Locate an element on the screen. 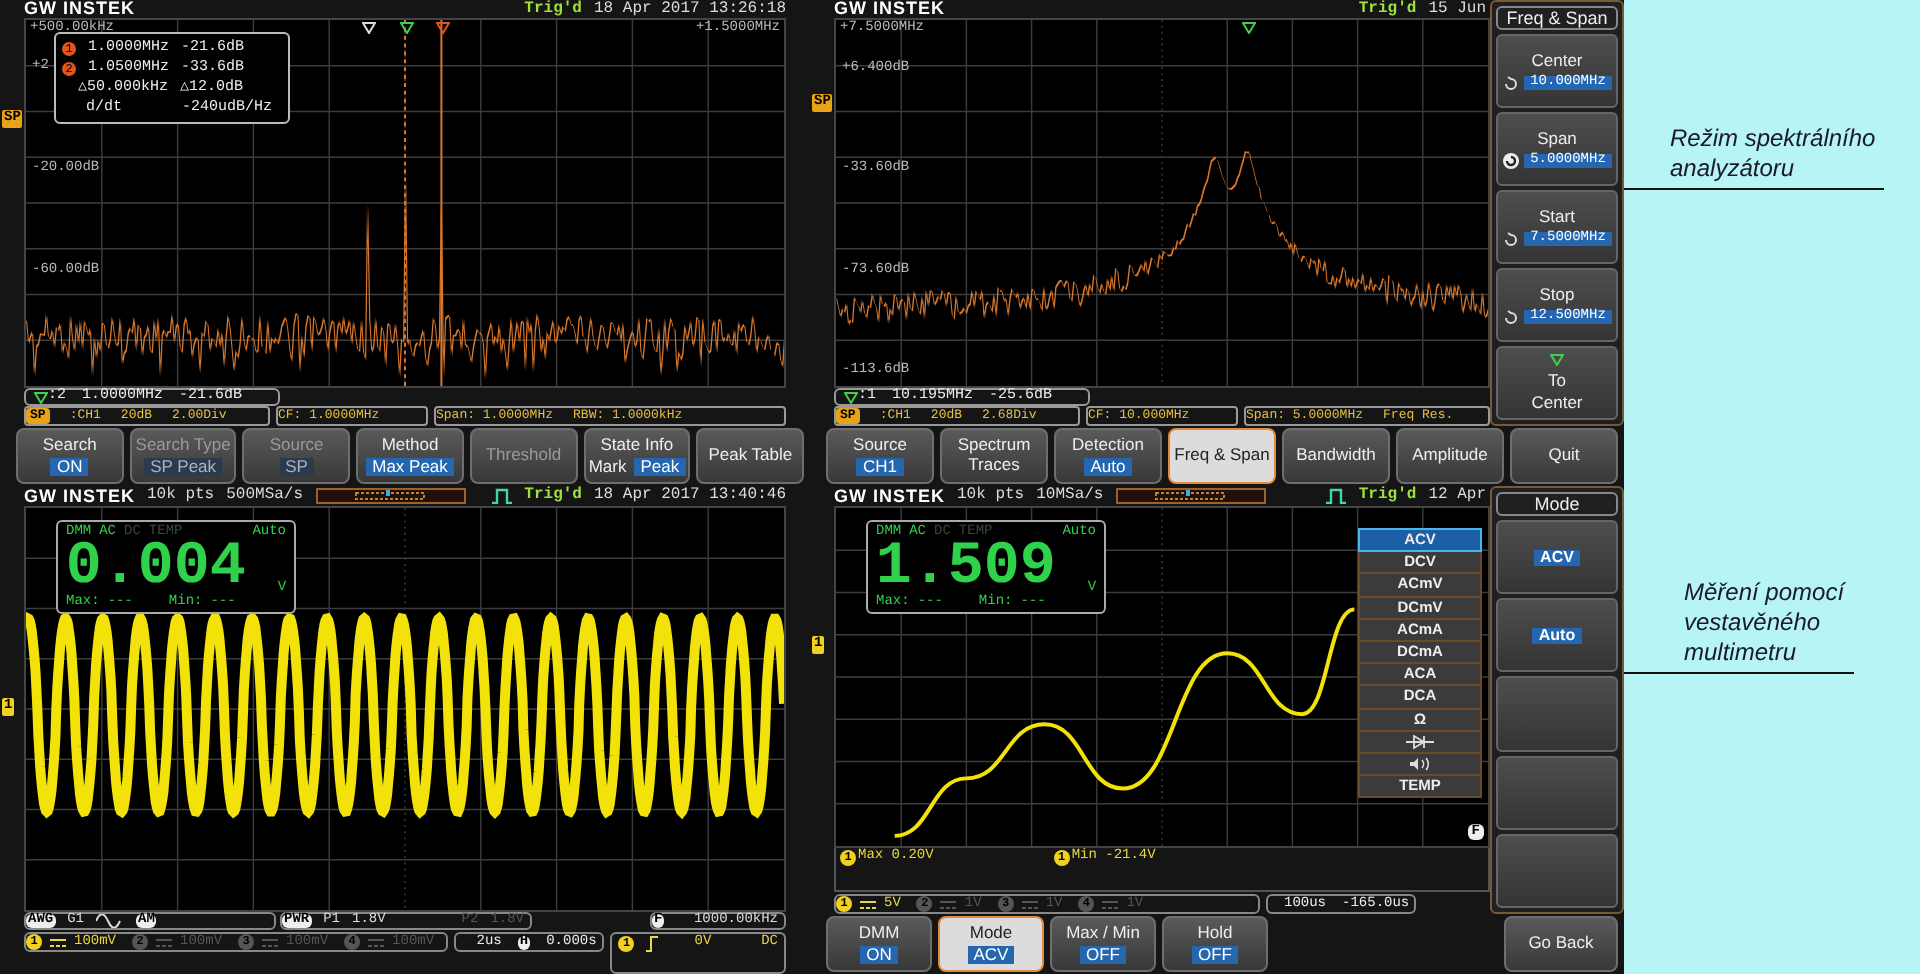 This screenshot has height=974, width=1920. date-time: 18 Apr 2017 13:40:46 is located at coordinates (689, 496).